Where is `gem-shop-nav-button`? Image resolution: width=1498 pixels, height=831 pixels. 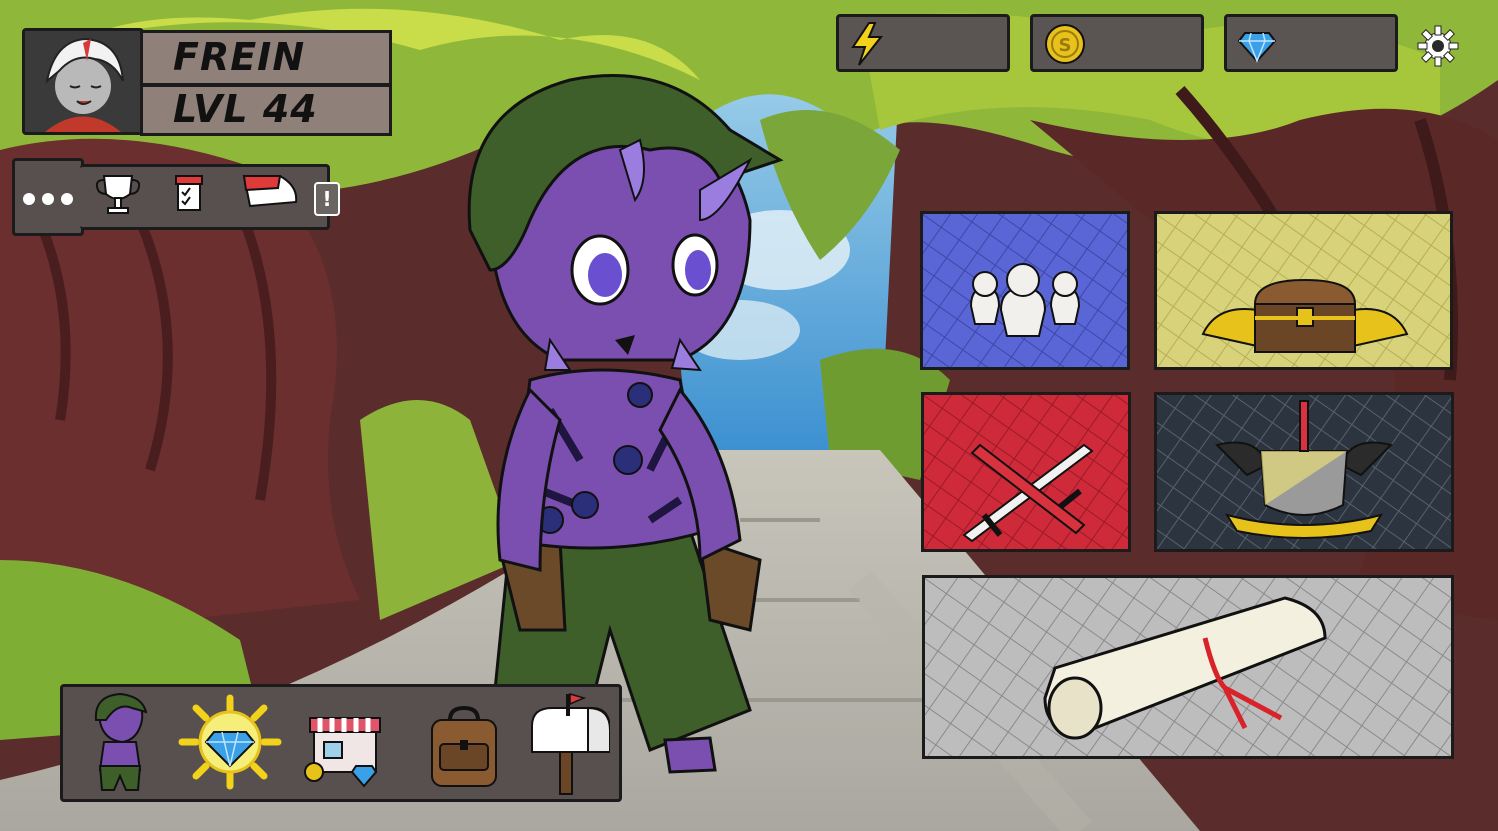
gem-shop-nav-button is located at coordinates (230, 743).